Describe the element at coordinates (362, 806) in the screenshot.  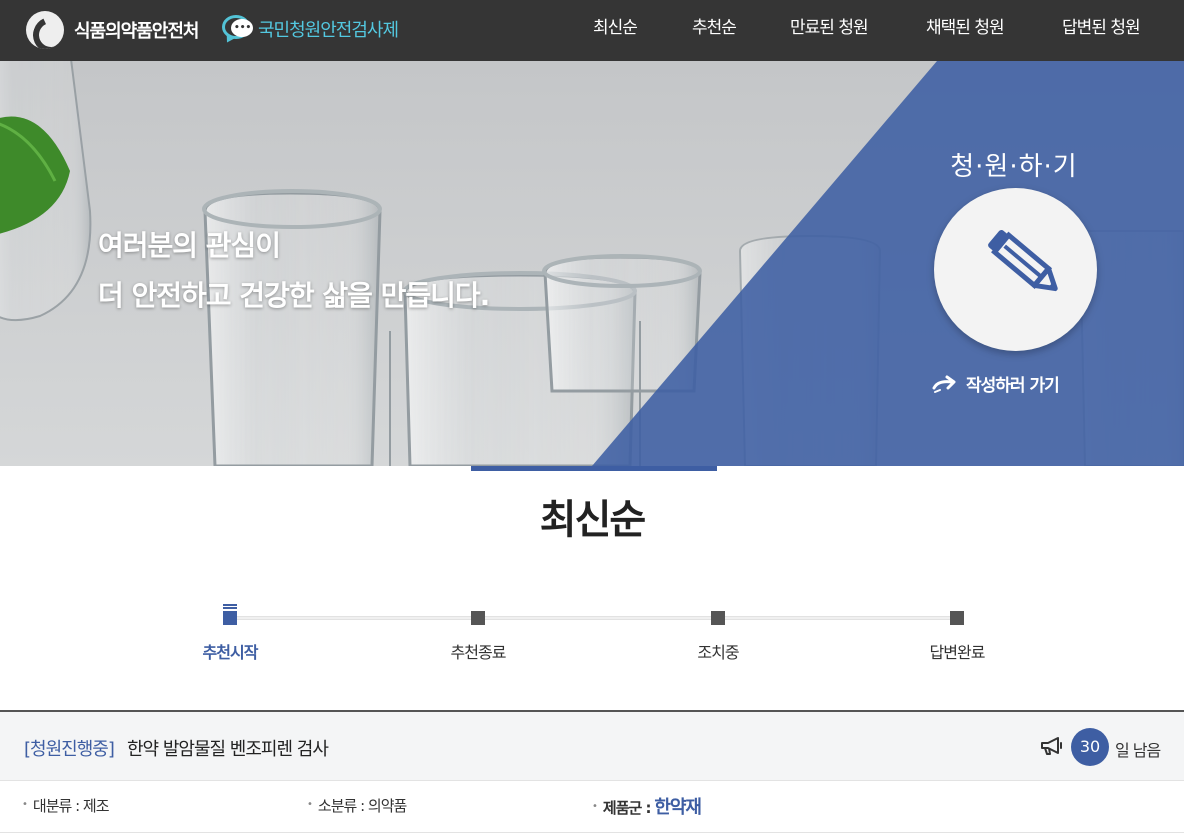
I see `minor-category-text: 소분류 : 의약품` at that location.